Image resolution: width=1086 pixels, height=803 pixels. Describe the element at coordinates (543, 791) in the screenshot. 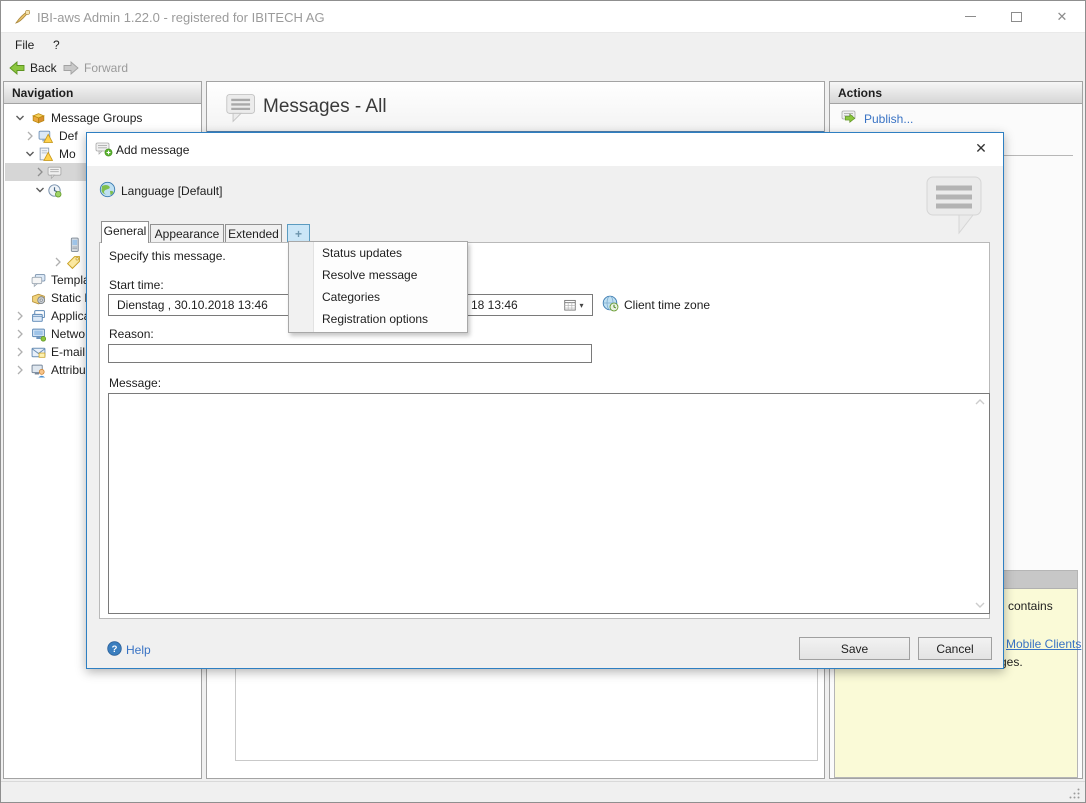

I see `status-bar` at that location.